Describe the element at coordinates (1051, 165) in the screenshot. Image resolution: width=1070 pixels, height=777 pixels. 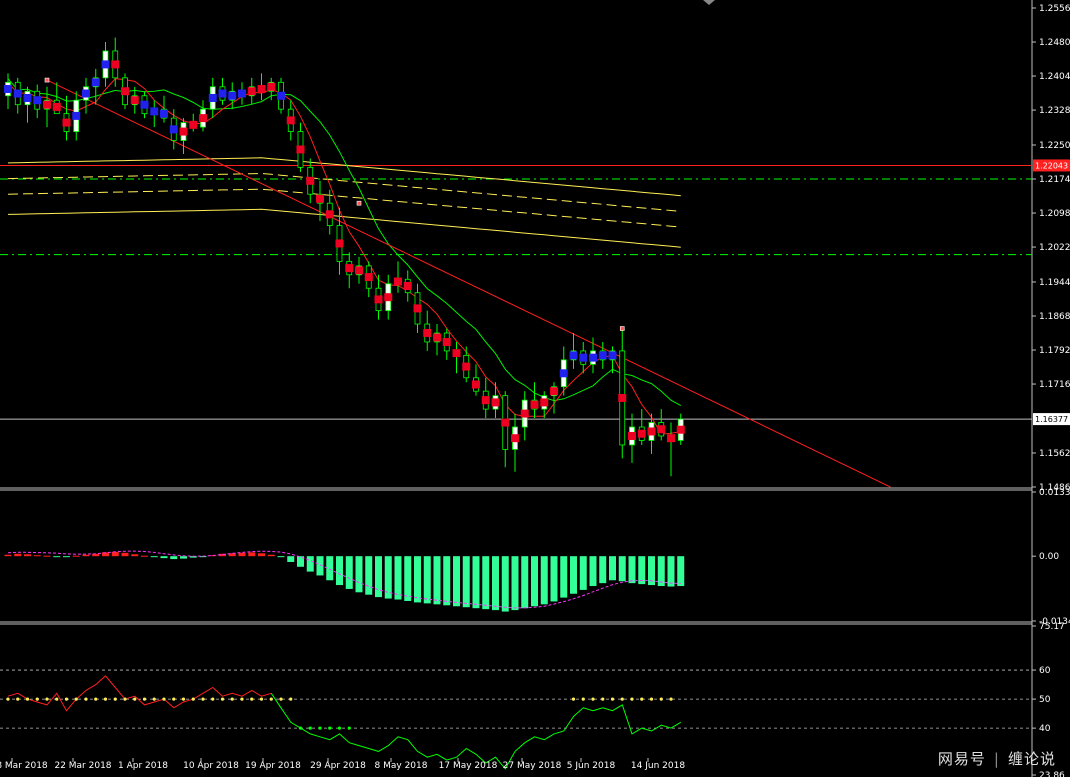
I see `level-price-tag-label: 1.22043` at that location.